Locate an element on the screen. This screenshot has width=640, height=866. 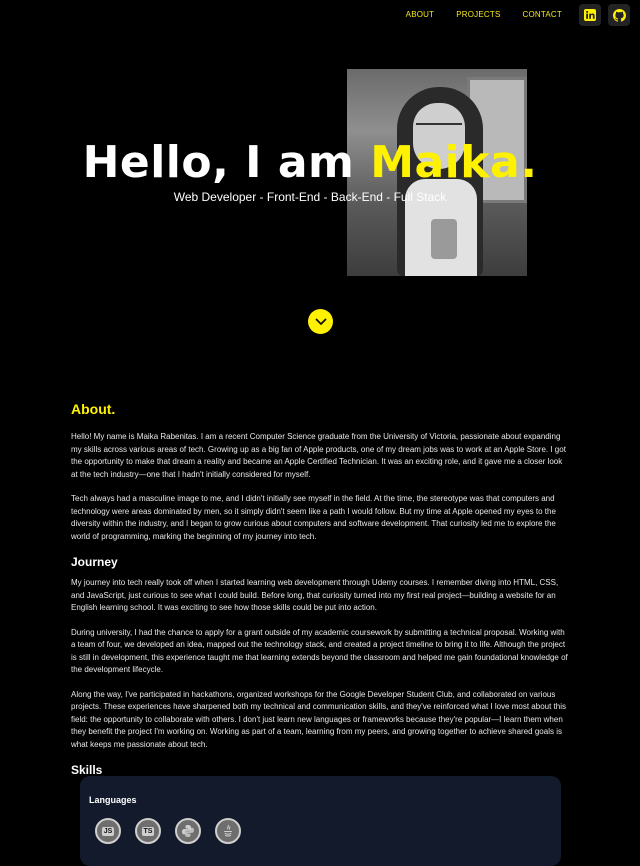
javascript-tag: JS is located at coordinates (108, 831).